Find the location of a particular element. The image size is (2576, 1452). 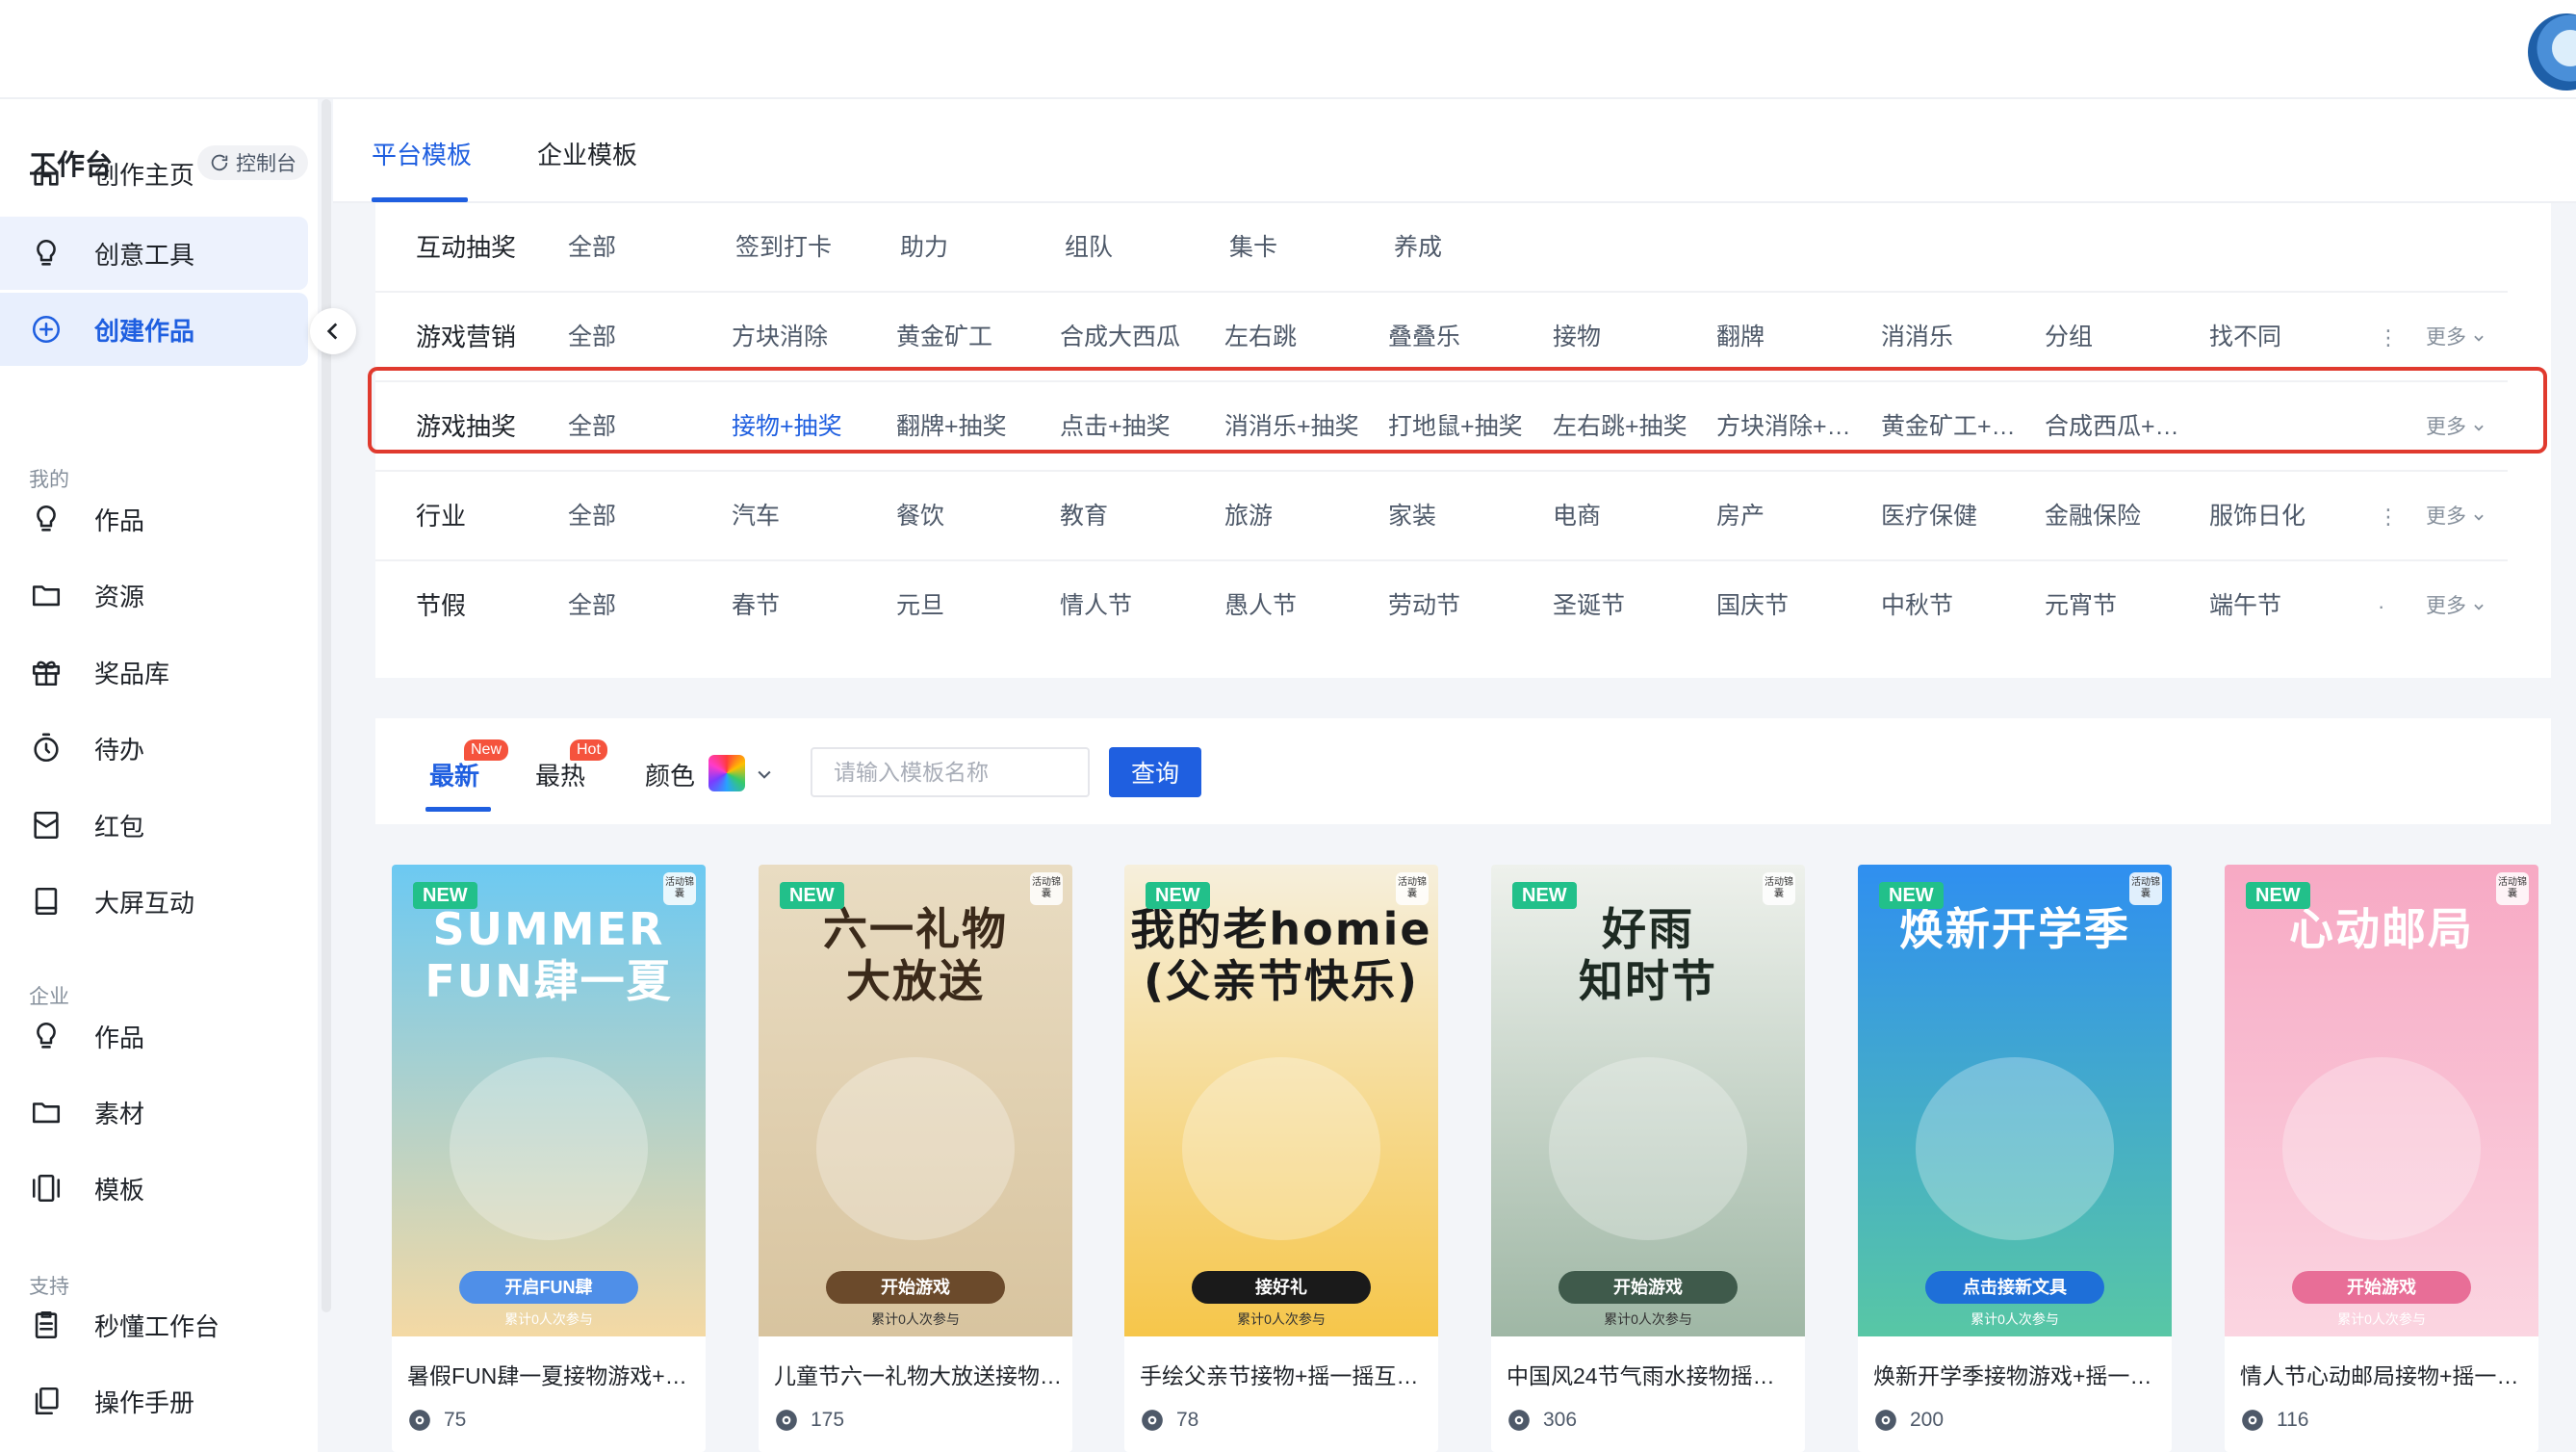

filter-option: 叠叠乐 is located at coordinates (1465, 337).